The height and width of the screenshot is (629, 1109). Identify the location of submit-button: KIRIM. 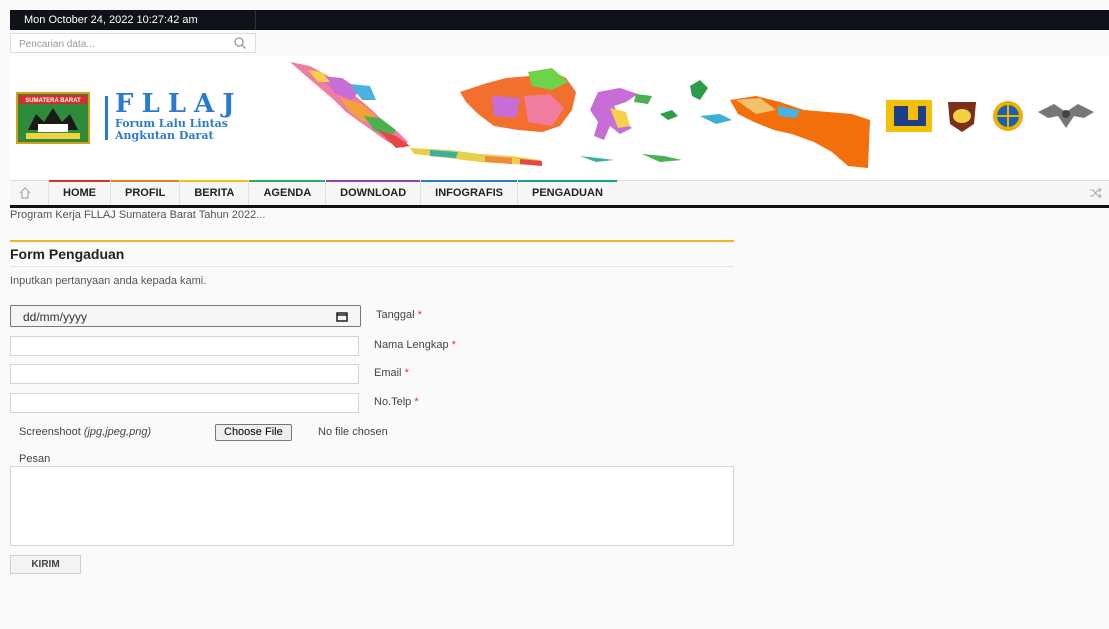
(45, 564).